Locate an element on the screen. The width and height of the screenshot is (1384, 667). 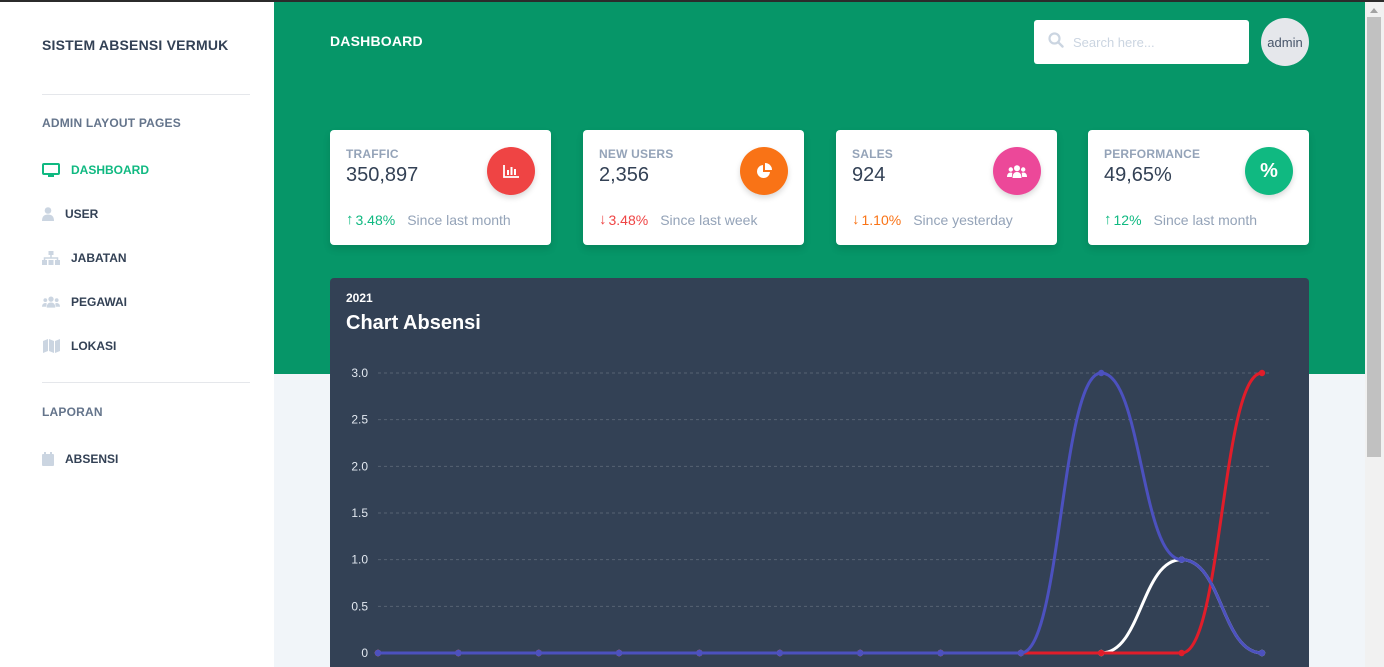
sidebar-item-label: USER is located at coordinates (82, 214).